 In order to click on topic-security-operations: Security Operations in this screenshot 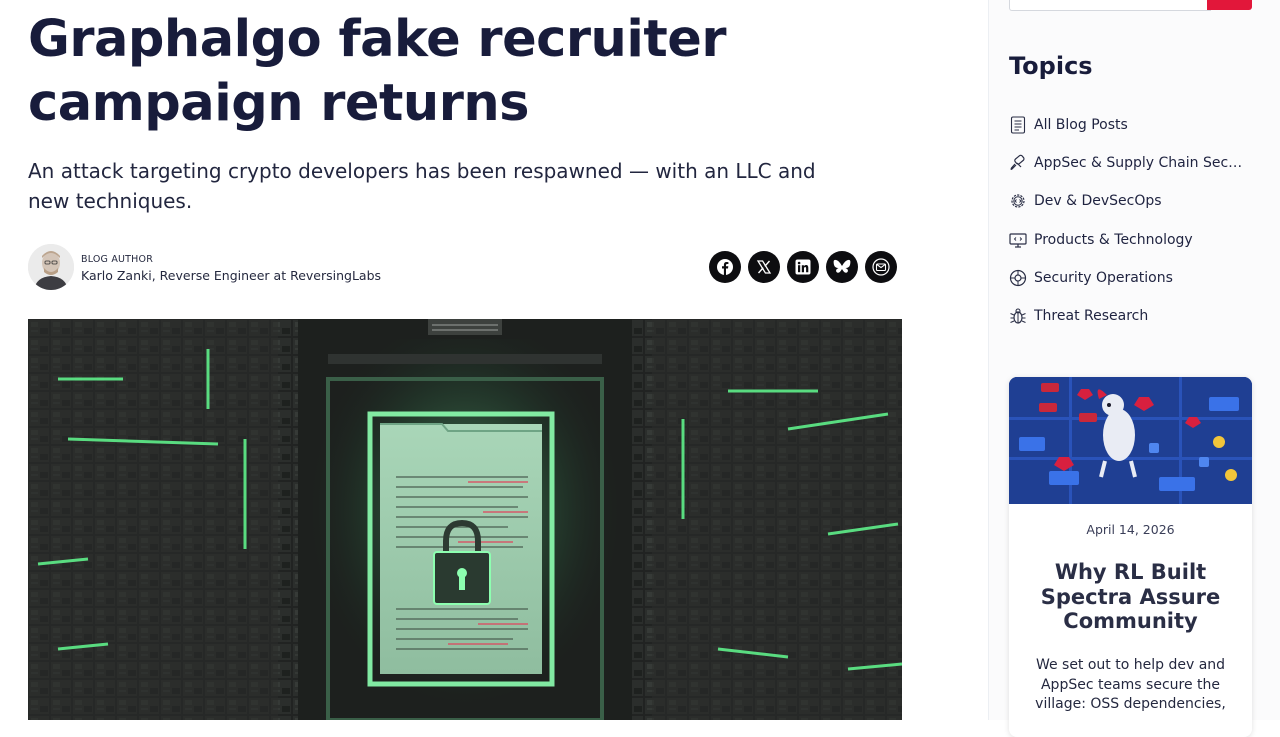, I will do `click(1134, 278)`.